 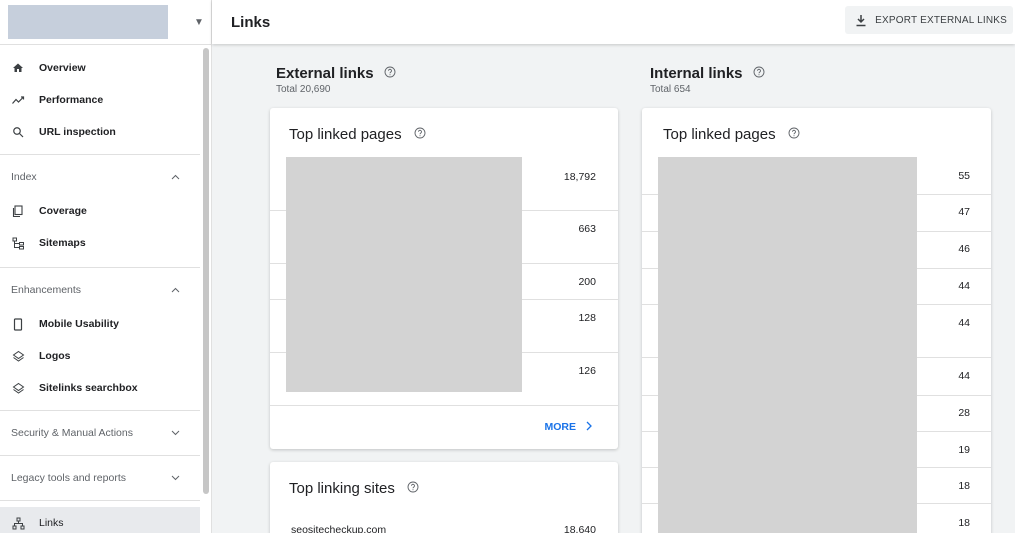 I want to click on property-selector: ▼, so click(x=105, y=22).